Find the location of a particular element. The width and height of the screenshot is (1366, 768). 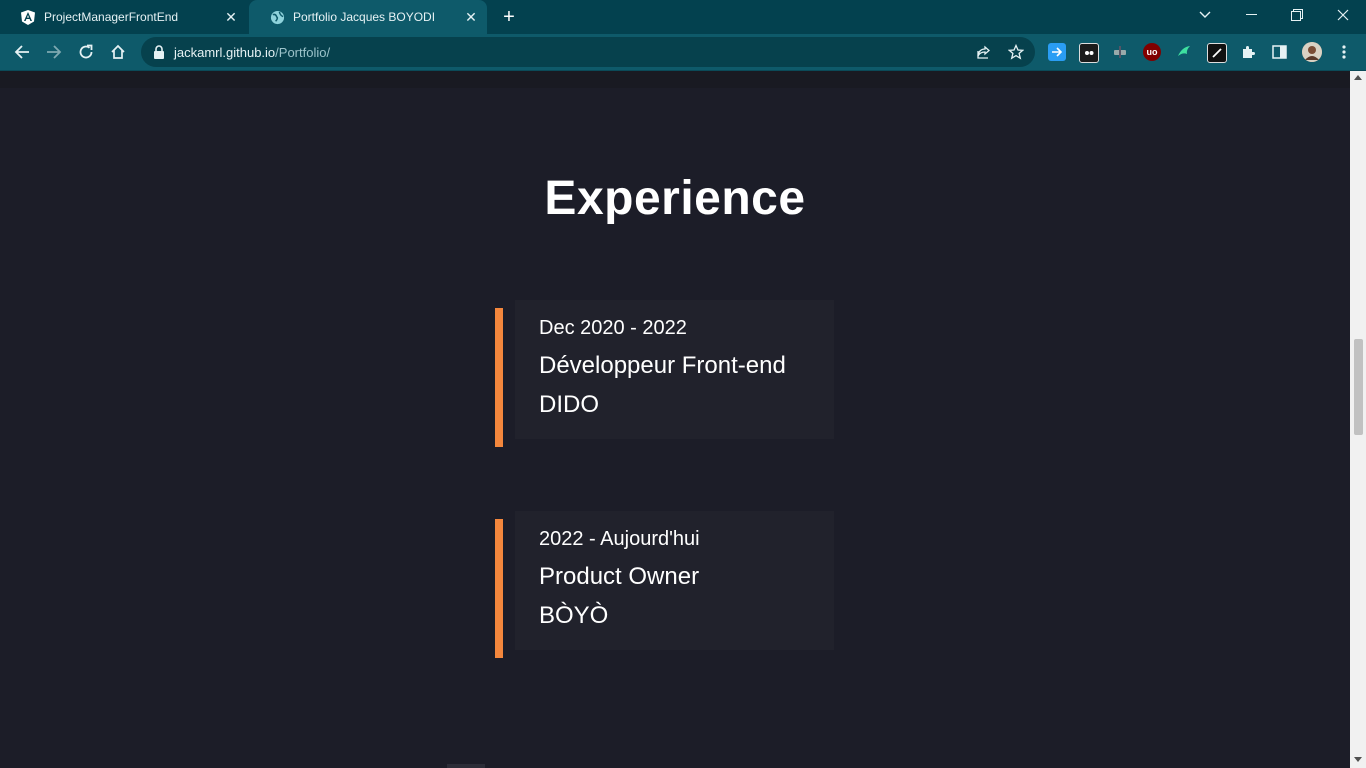

back-button is located at coordinates (22, 52).